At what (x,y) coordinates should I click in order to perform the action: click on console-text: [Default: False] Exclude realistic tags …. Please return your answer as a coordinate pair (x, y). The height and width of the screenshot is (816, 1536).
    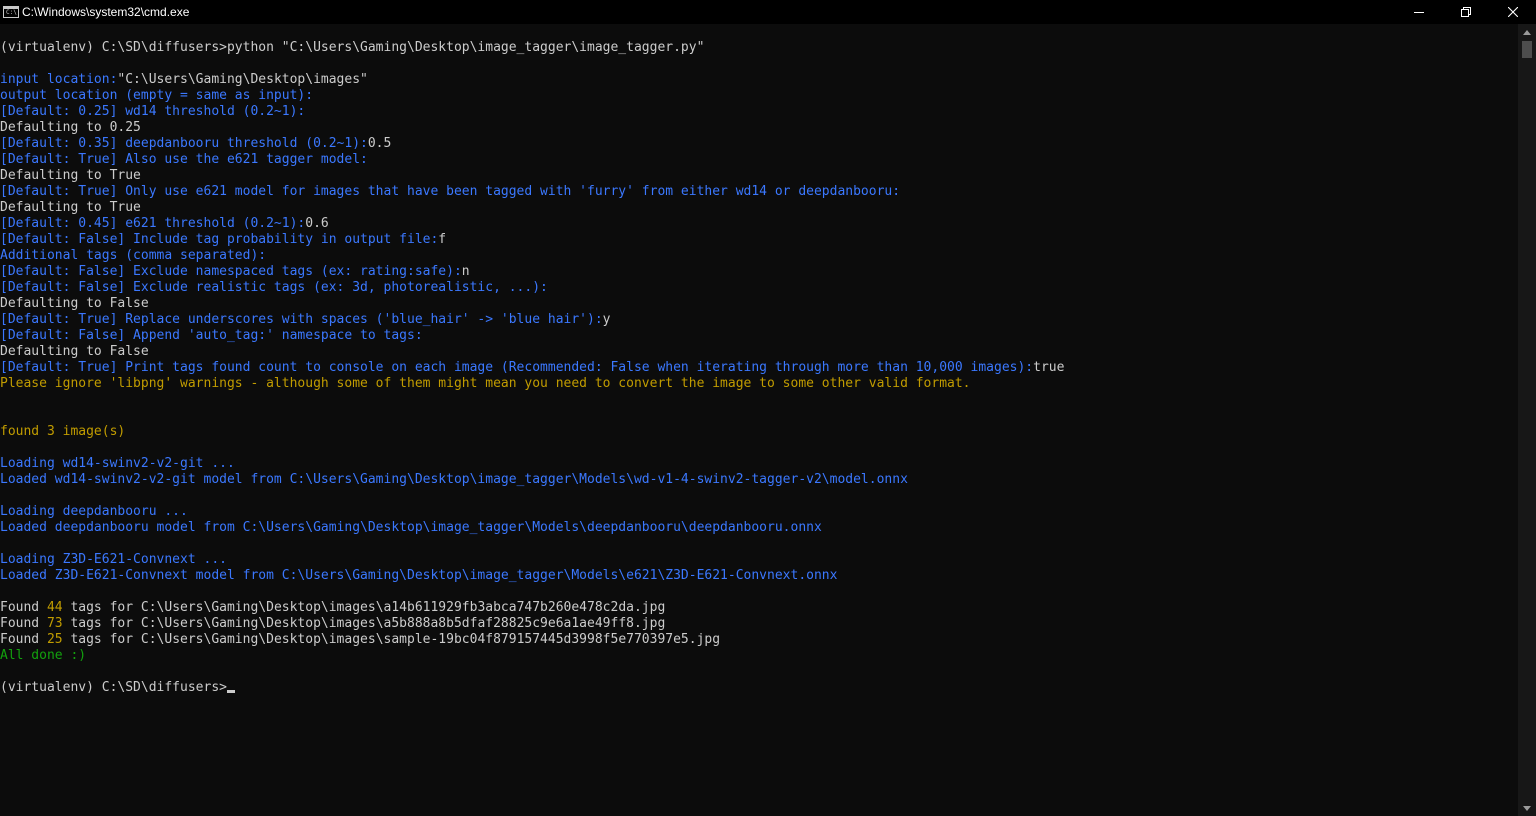
    Looking at the image, I should click on (274, 287).